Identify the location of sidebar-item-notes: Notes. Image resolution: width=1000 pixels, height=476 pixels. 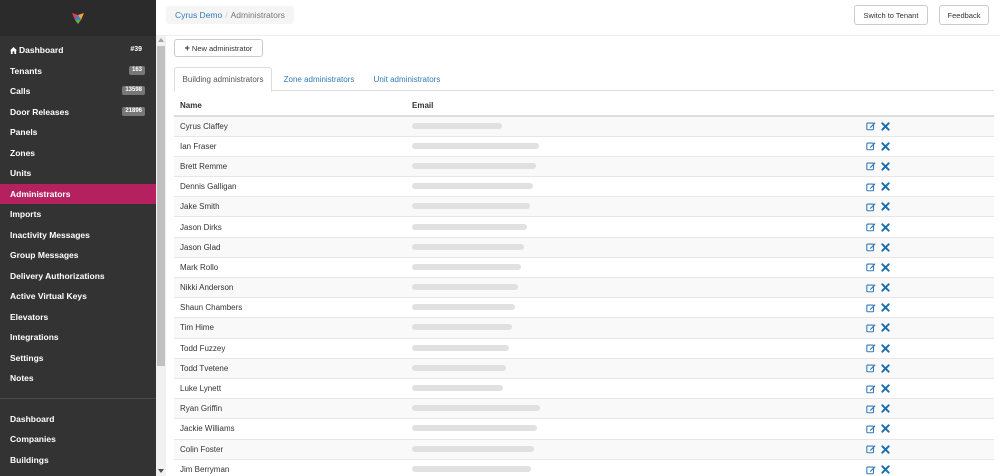
(78, 378).